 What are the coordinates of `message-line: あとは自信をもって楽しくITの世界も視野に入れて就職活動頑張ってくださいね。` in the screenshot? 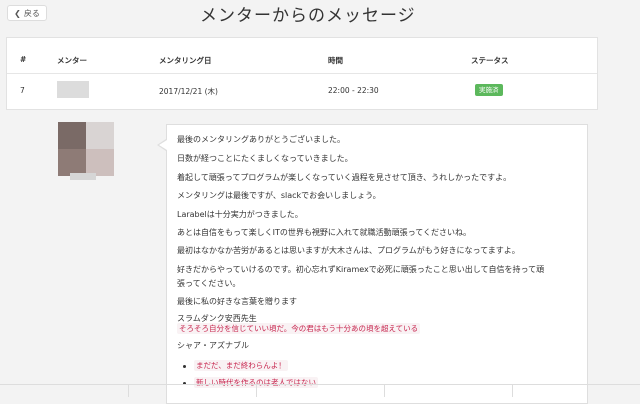 It's located at (324, 232).